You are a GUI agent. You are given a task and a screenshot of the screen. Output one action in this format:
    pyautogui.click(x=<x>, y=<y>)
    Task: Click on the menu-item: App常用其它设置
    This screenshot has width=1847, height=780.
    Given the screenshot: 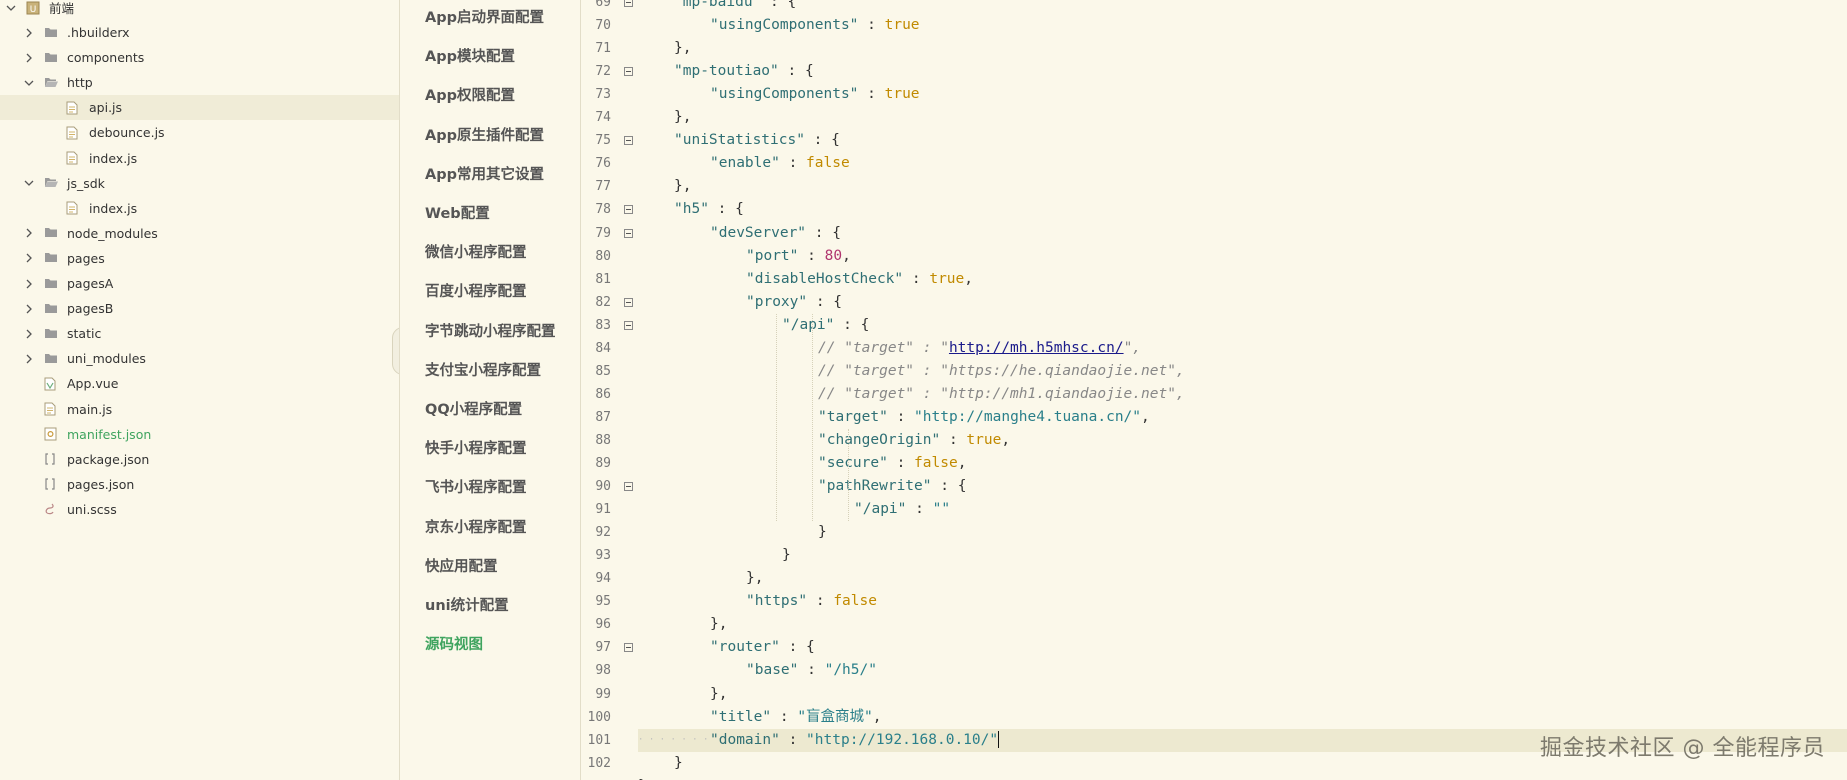 What is the action you would take?
    pyautogui.click(x=484, y=175)
    